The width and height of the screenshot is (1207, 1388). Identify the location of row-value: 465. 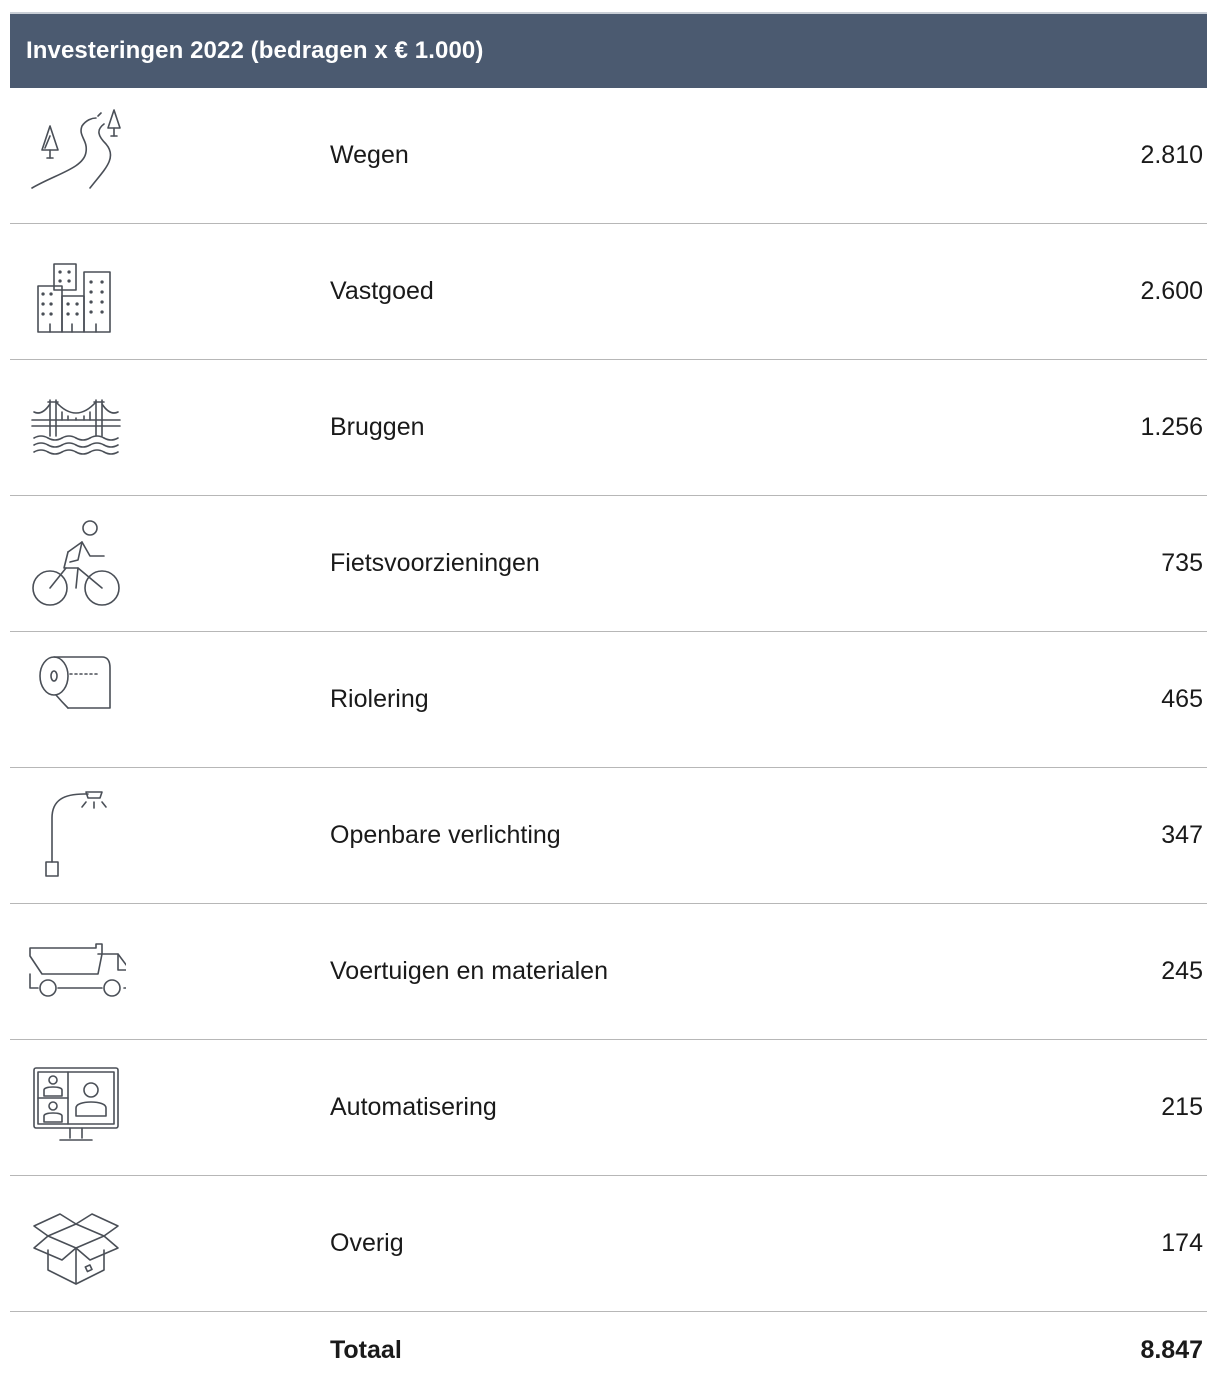
(1182, 699).